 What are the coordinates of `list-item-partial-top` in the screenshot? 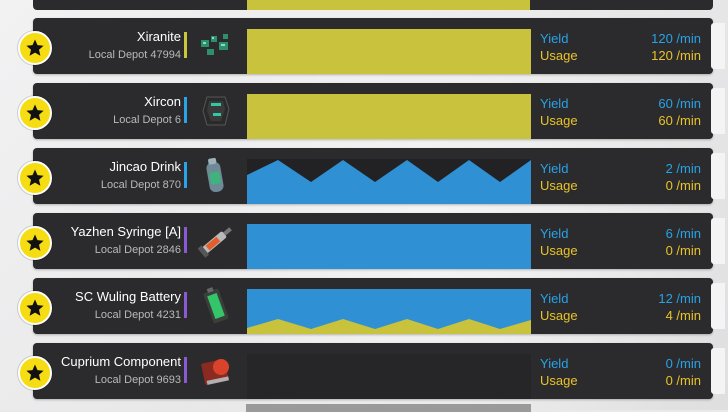 It's located at (373, 5).